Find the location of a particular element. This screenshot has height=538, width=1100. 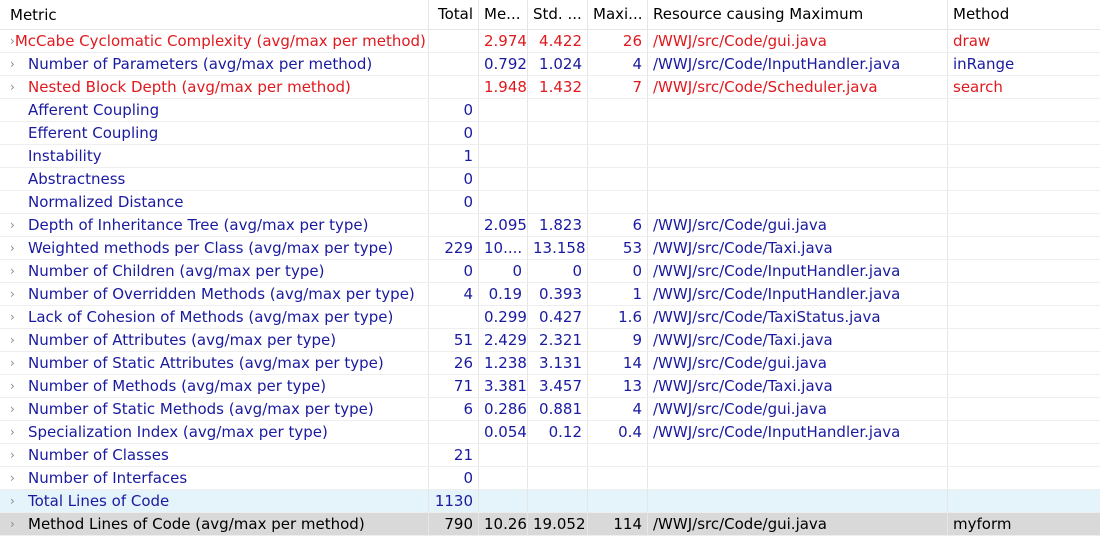

column-header-total: Total is located at coordinates (454, 14).